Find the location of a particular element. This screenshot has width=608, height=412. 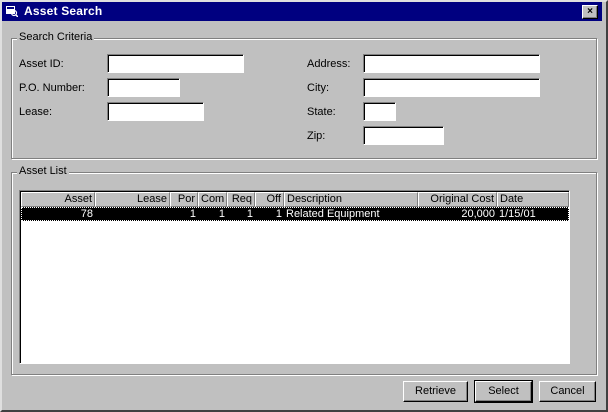

cell-asset: 78 is located at coordinates (86, 214).